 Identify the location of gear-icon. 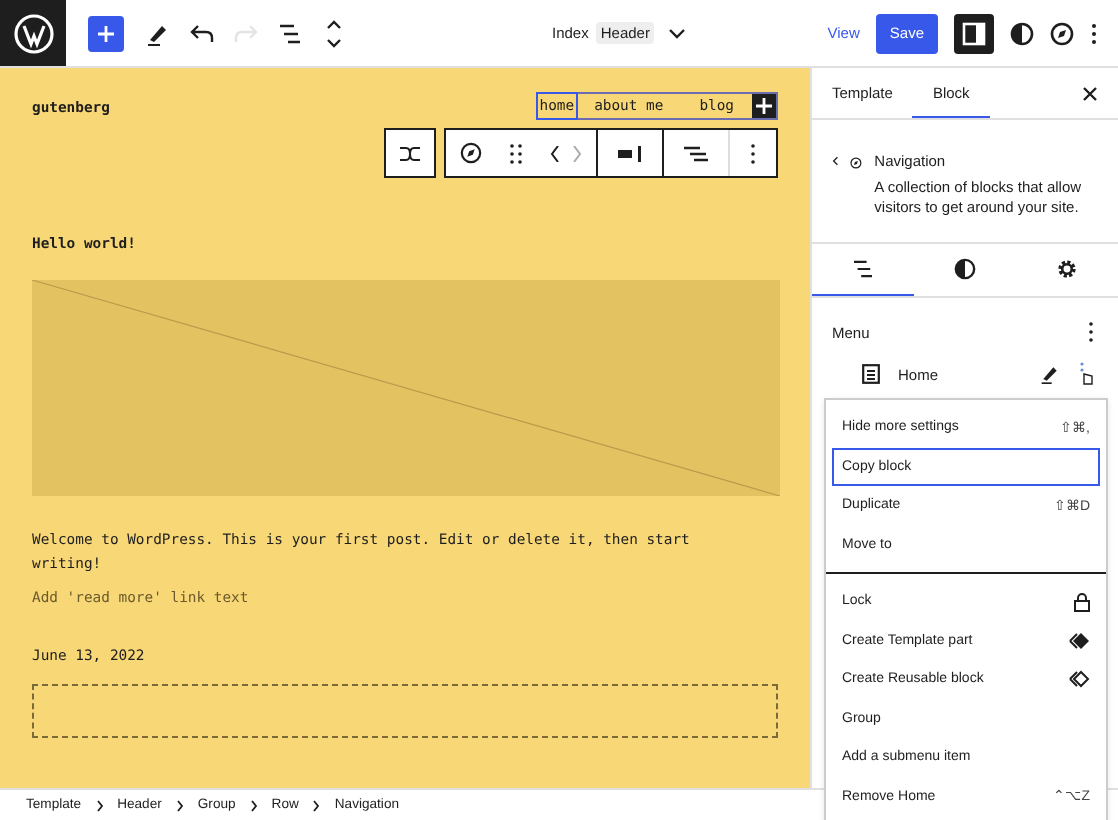
(1067, 269).